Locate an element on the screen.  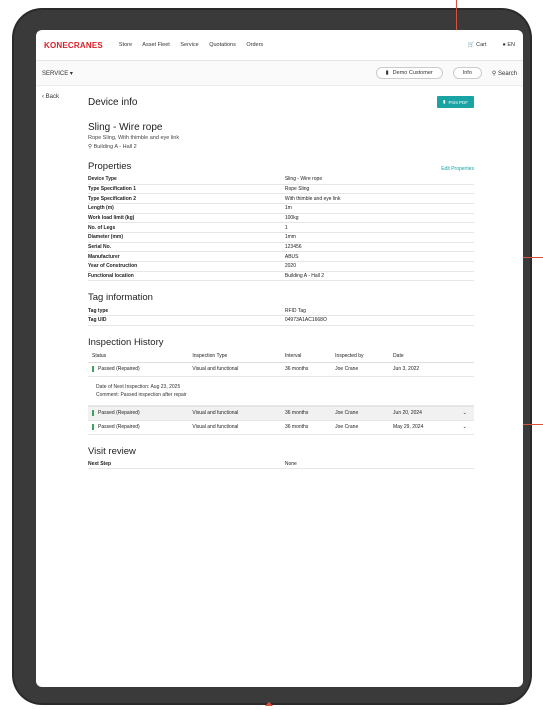
table-row: Next Step None is located at coordinates (281, 464).